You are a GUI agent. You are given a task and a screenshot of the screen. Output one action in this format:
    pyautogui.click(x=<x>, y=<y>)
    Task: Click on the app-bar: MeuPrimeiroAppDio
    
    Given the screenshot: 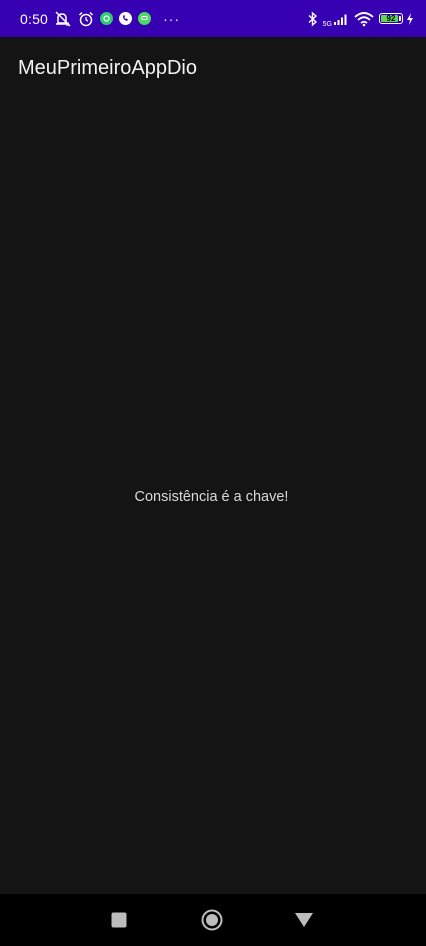 What is the action you would take?
    pyautogui.click(x=213, y=68)
    